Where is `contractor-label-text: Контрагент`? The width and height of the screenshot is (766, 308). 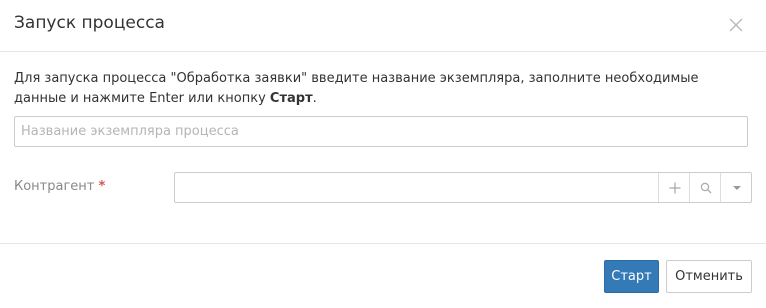 contractor-label-text: Контрагент is located at coordinates (54, 186).